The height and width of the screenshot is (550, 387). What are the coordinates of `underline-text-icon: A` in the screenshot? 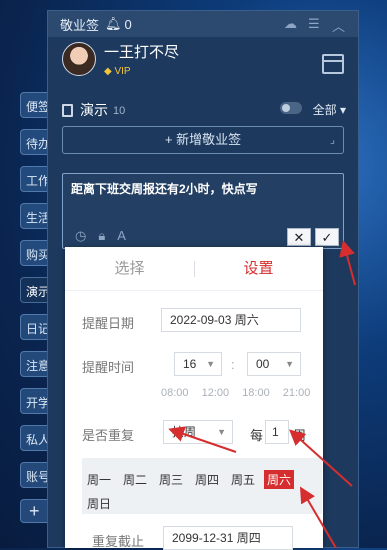 It's located at (121, 236).